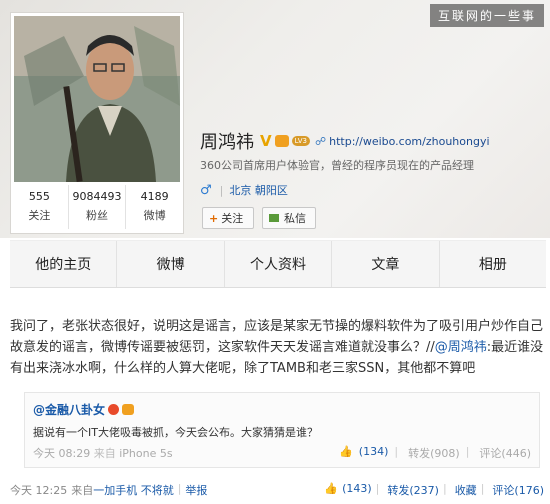  I want to click on repost-source: iPhone 5s, so click(145, 453).